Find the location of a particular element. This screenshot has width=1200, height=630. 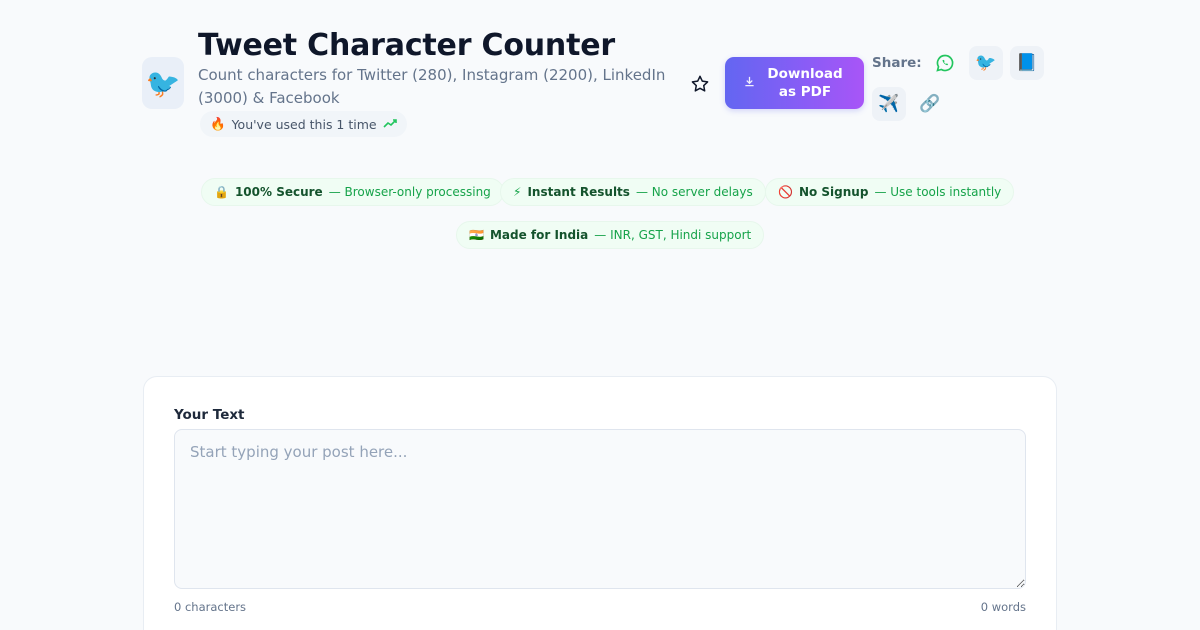

badge-text: — No server delays is located at coordinates (694, 192).